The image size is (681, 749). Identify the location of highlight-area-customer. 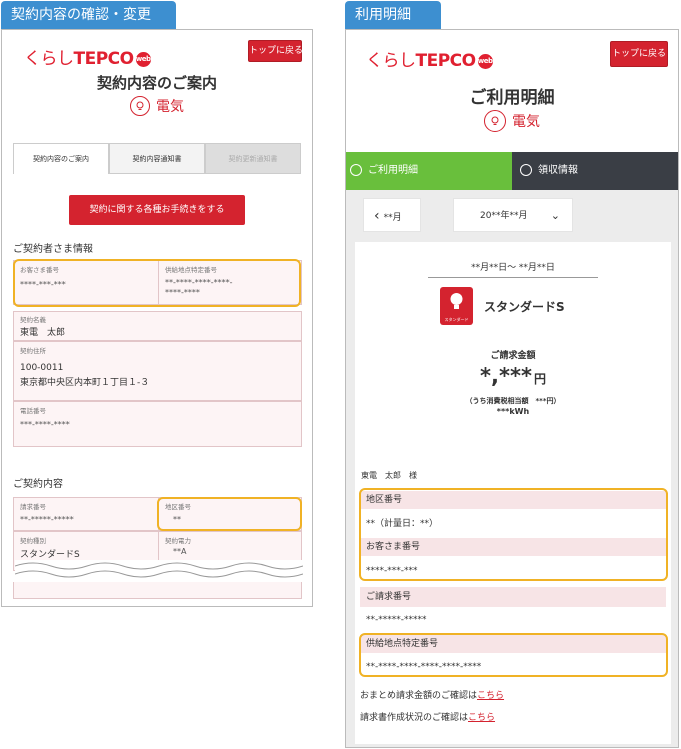
(513, 534).